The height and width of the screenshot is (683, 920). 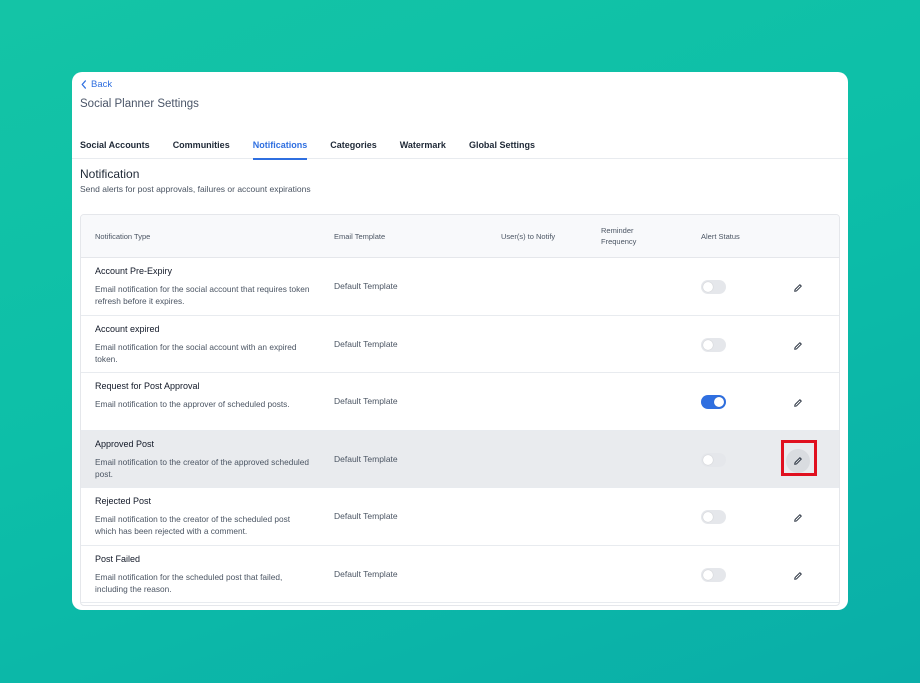 I want to click on header-users-to-notify: User(s) to Notify, so click(x=528, y=236).